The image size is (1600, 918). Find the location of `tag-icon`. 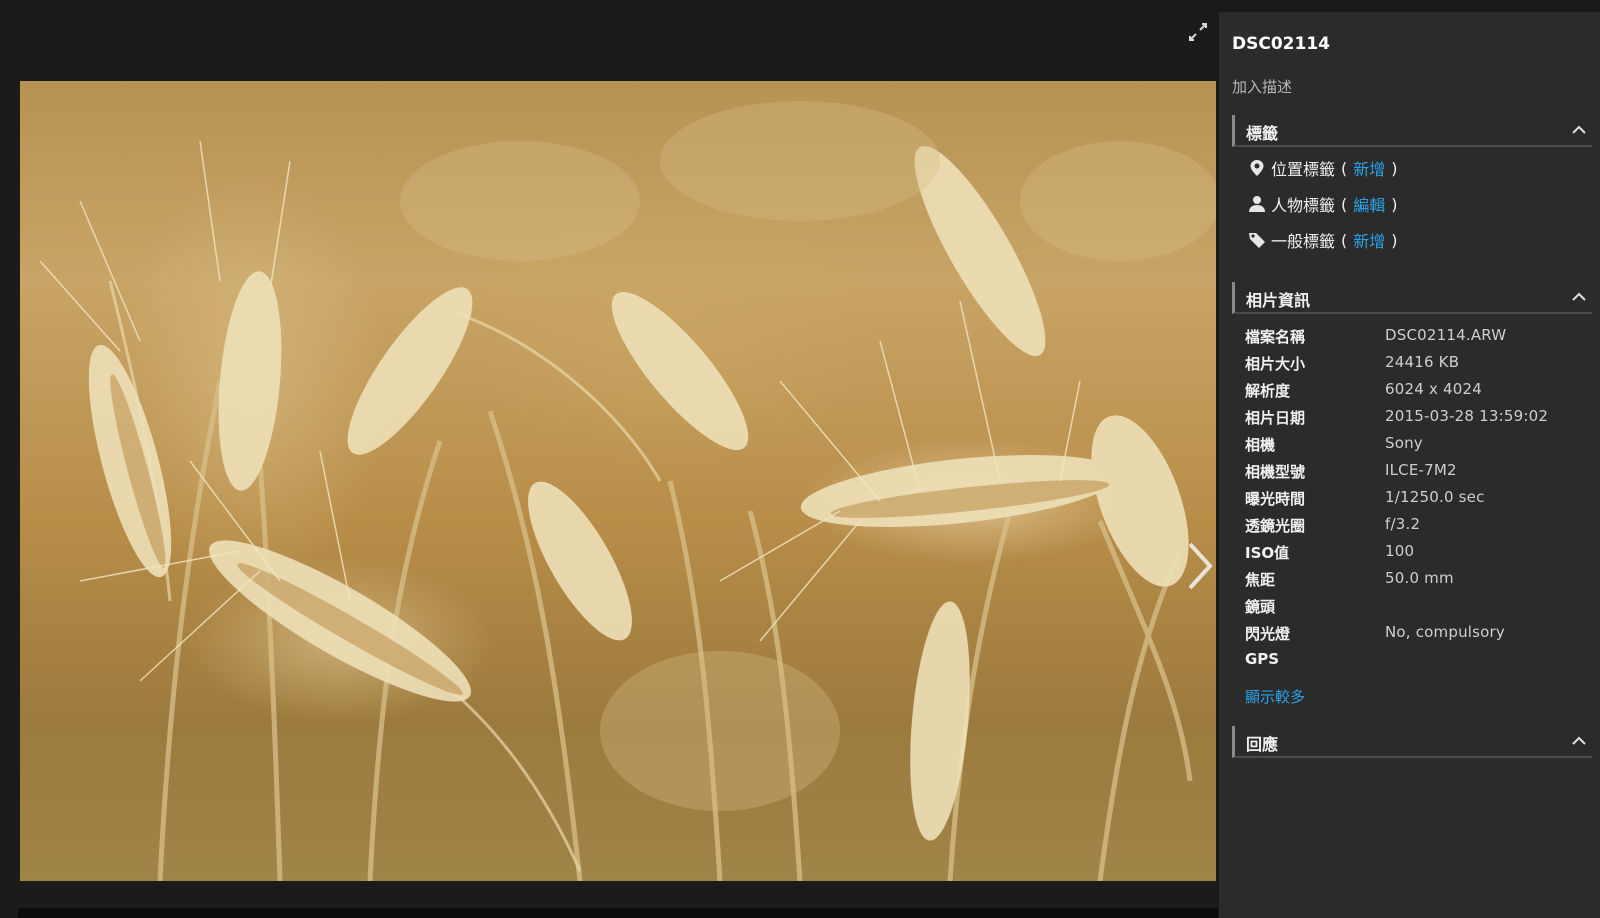

tag-icon is located at coordinates (1257, 240).